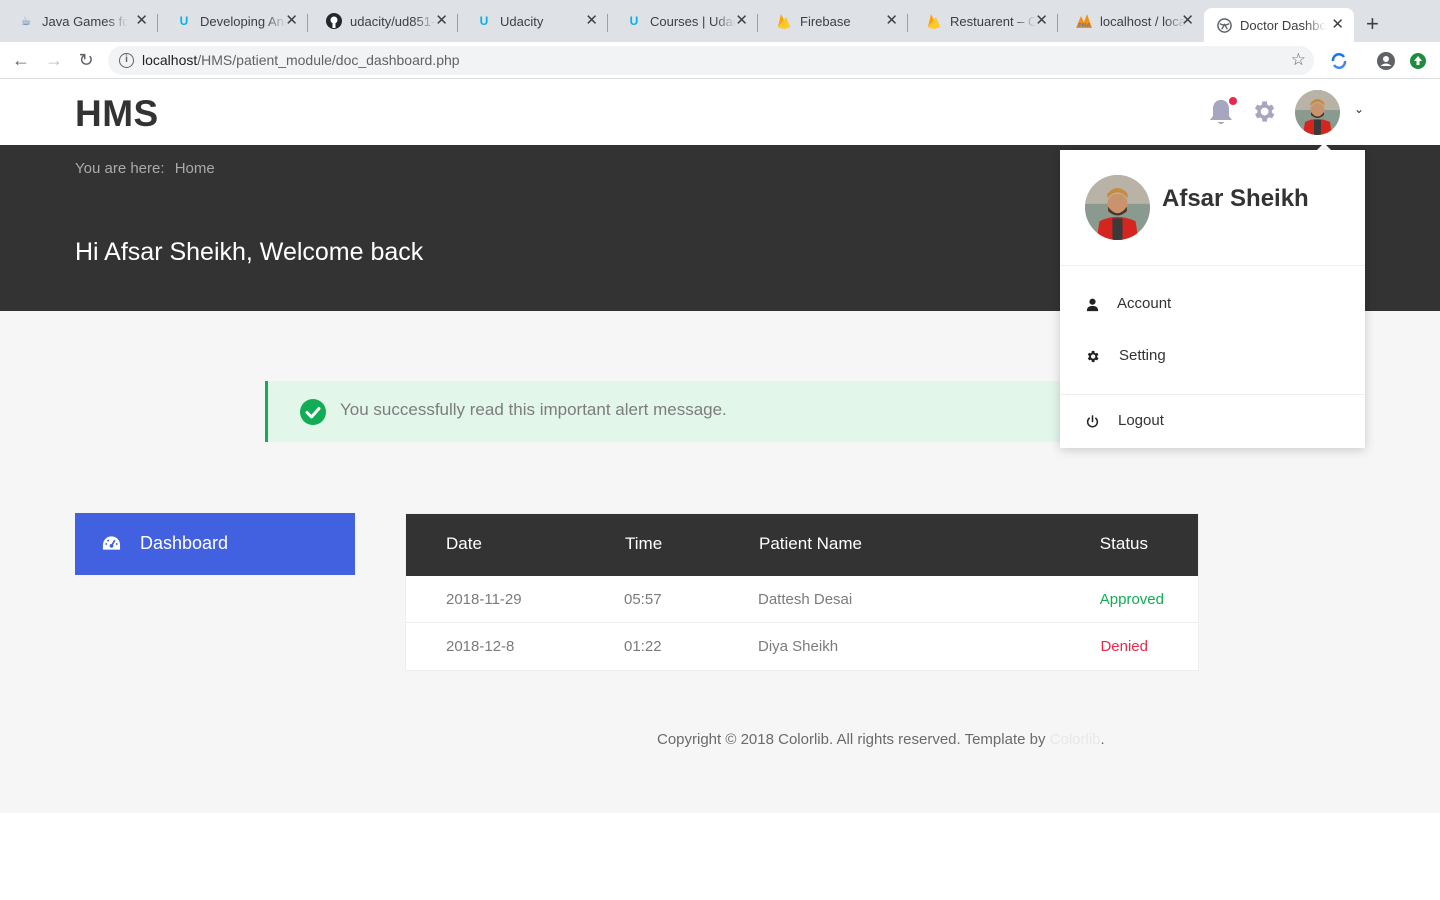 The height and width of the screenshot is (900, 1440). I want to click on dropdown-avatar, so click(1117, 207).